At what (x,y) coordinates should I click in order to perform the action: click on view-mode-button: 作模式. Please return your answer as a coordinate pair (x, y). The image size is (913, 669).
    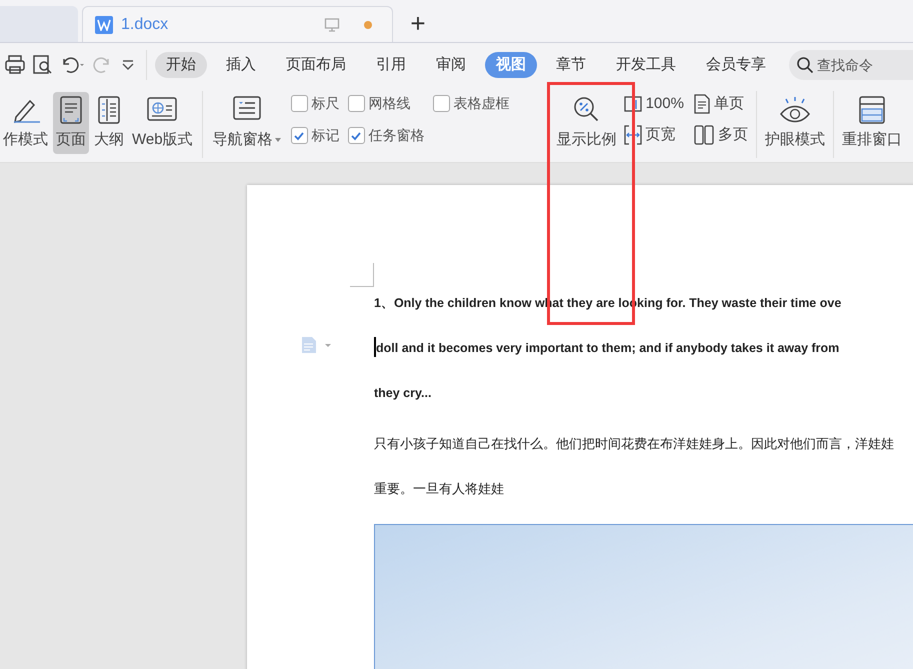
    Looking at the image, I should click on (25, 123).